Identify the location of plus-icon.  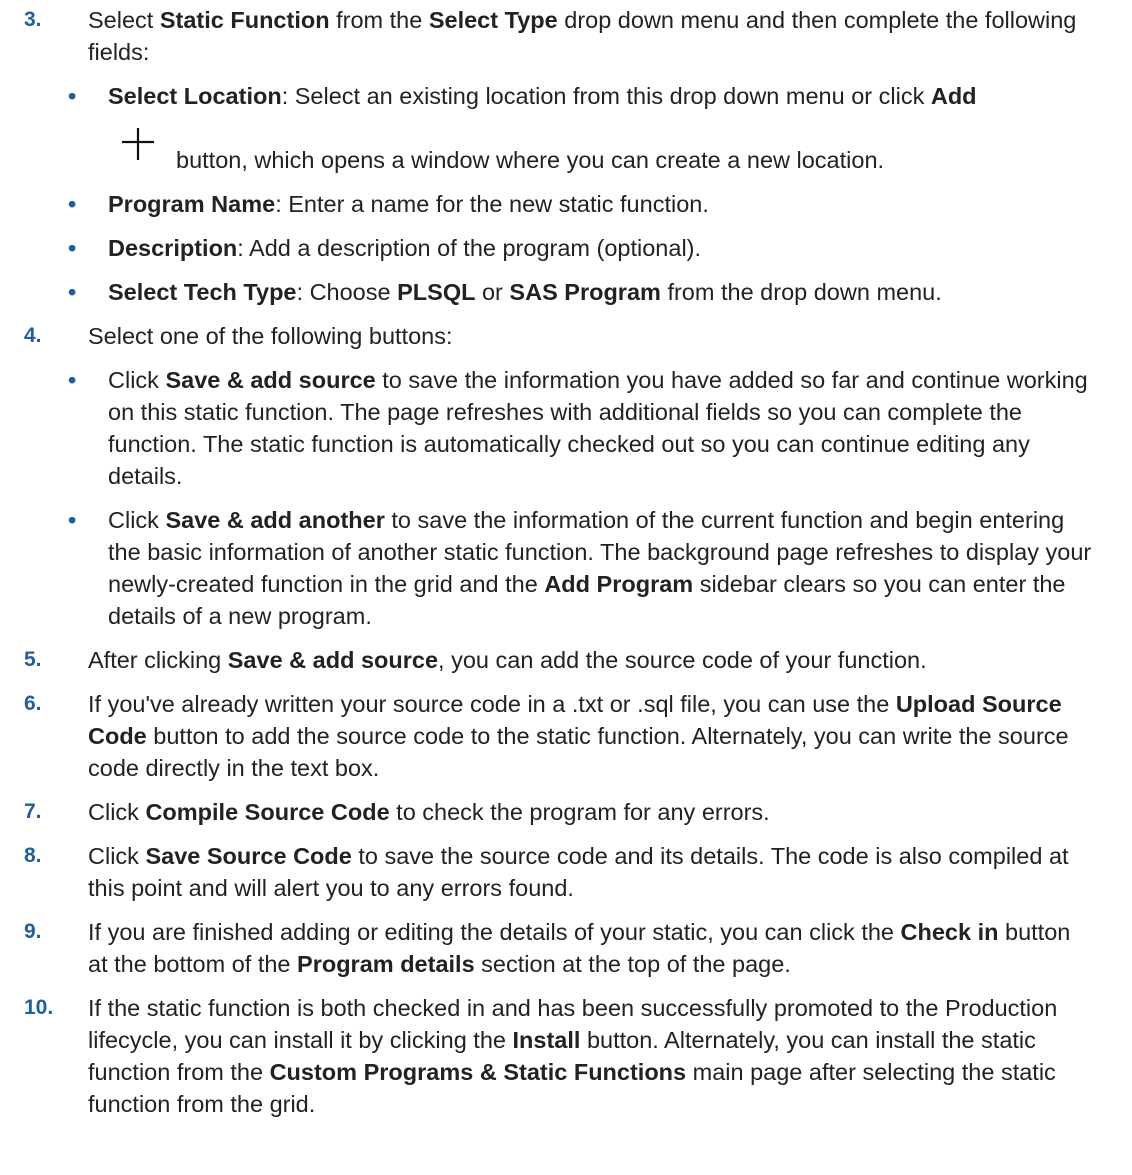
(138, 144).